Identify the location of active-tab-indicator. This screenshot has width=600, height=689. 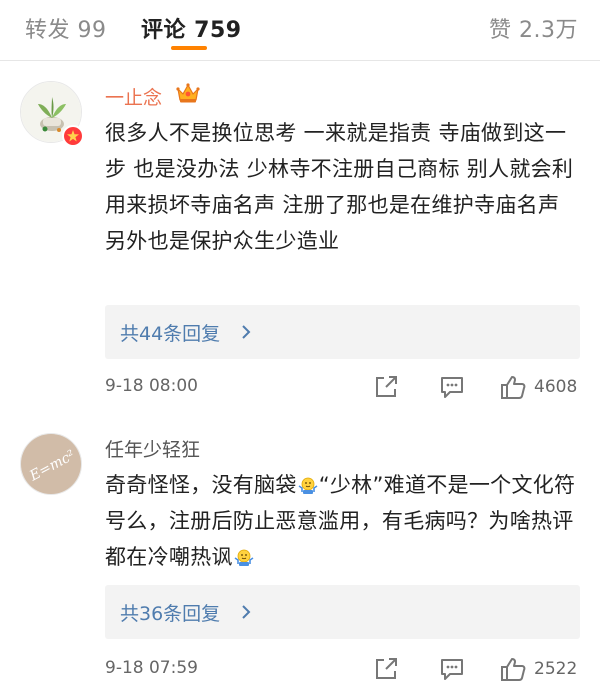
(189, 48).